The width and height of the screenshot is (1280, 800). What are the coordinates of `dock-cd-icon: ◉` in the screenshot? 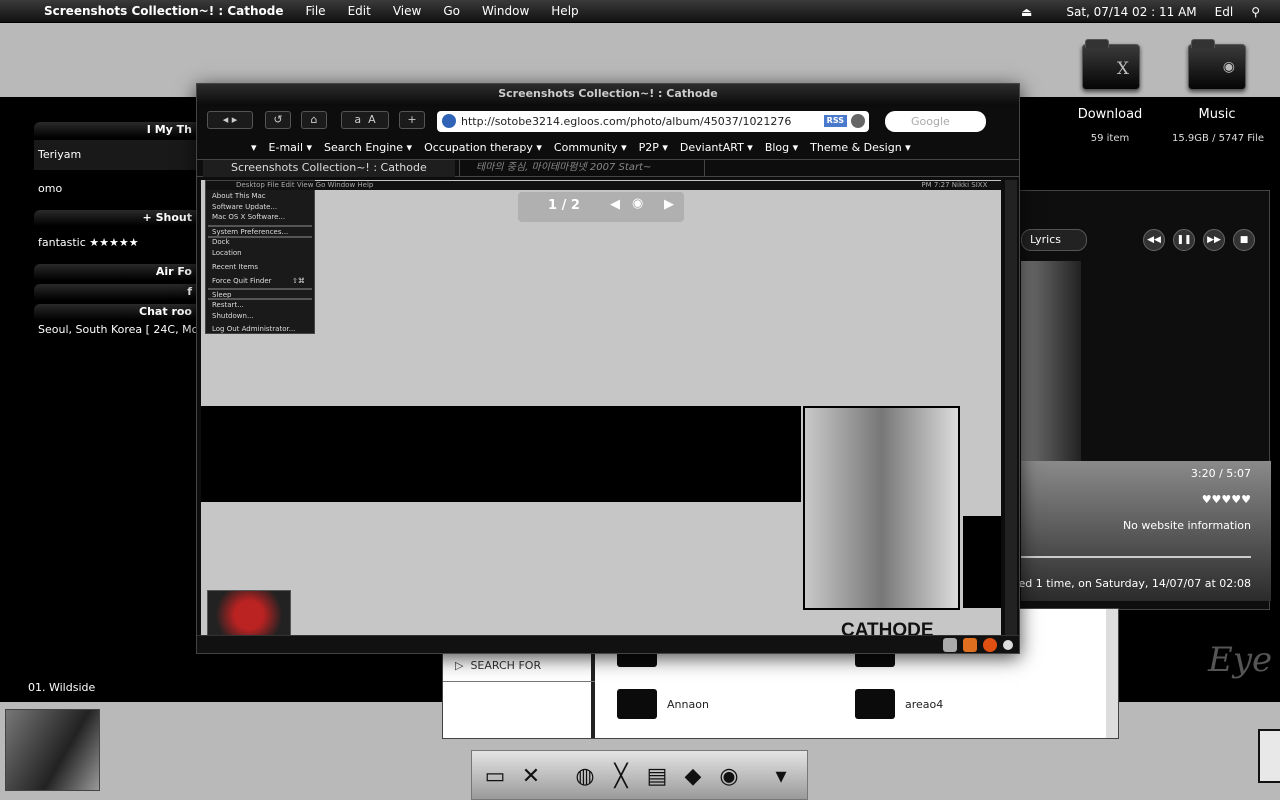 It's located at (729, 776).